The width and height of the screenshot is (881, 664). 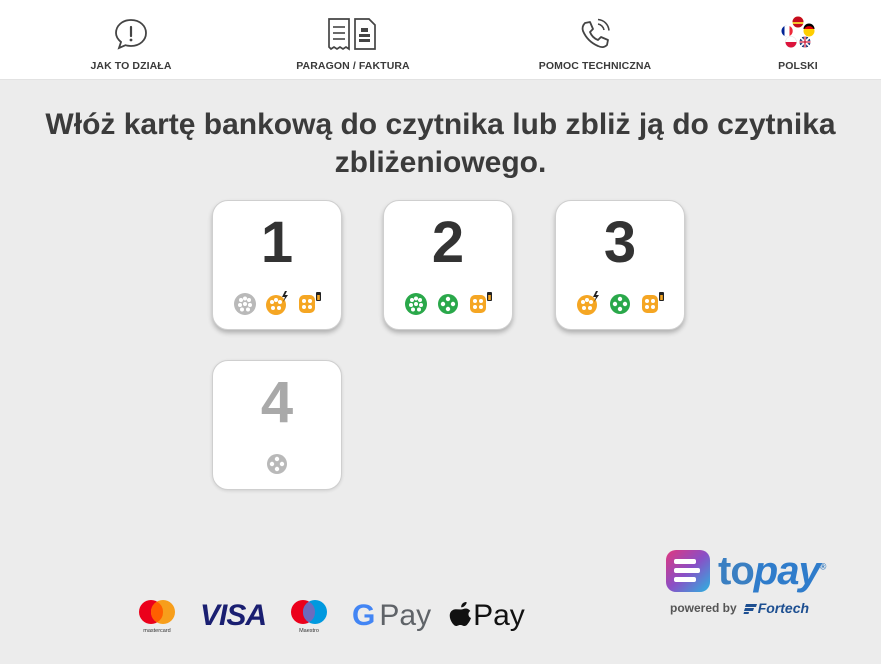 I want to click on accepted-payment-methods: mastercard VISA Maestro G Pay Pay, so click(x=330, y=616).